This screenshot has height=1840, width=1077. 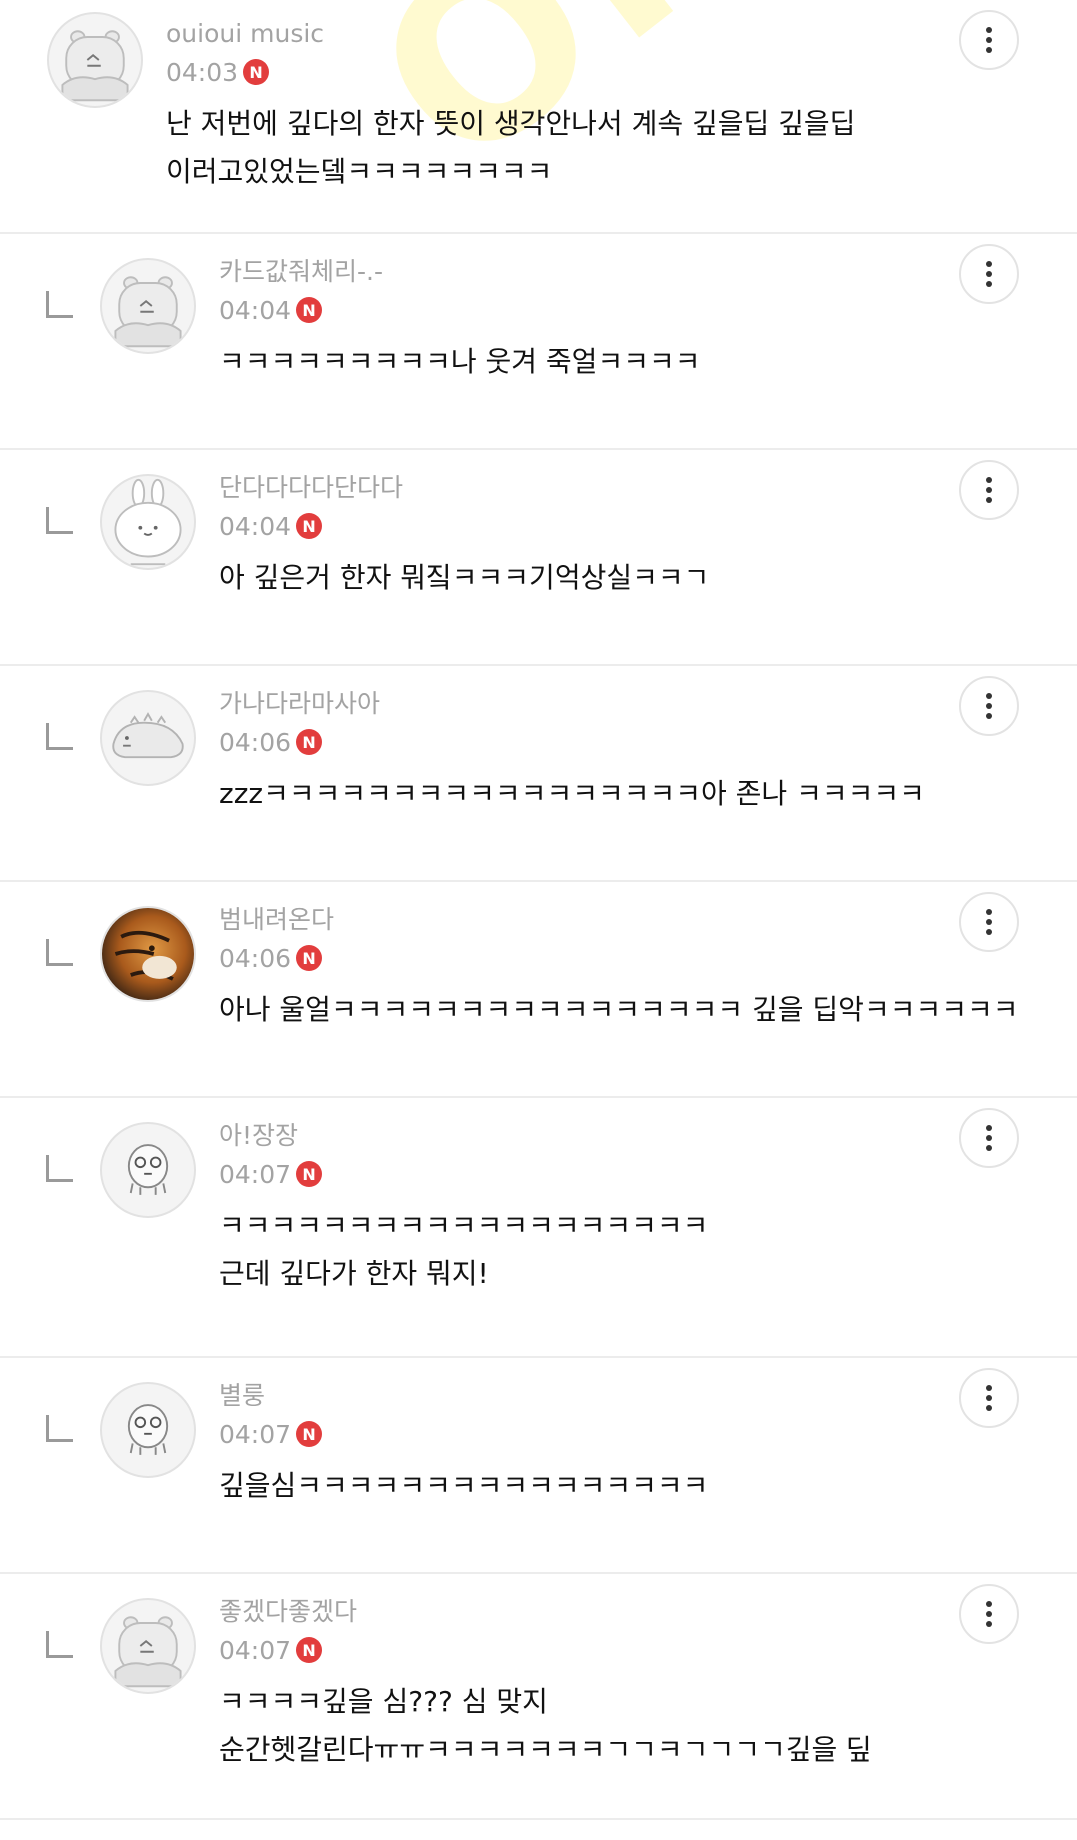 I want to click on comment-line: ㅋㅋㅋㅋㅋㅋㅋㅋㅋ나 웃겨 죽얼ㅋㅋㅋㅋ, so click(x=460, y=361).